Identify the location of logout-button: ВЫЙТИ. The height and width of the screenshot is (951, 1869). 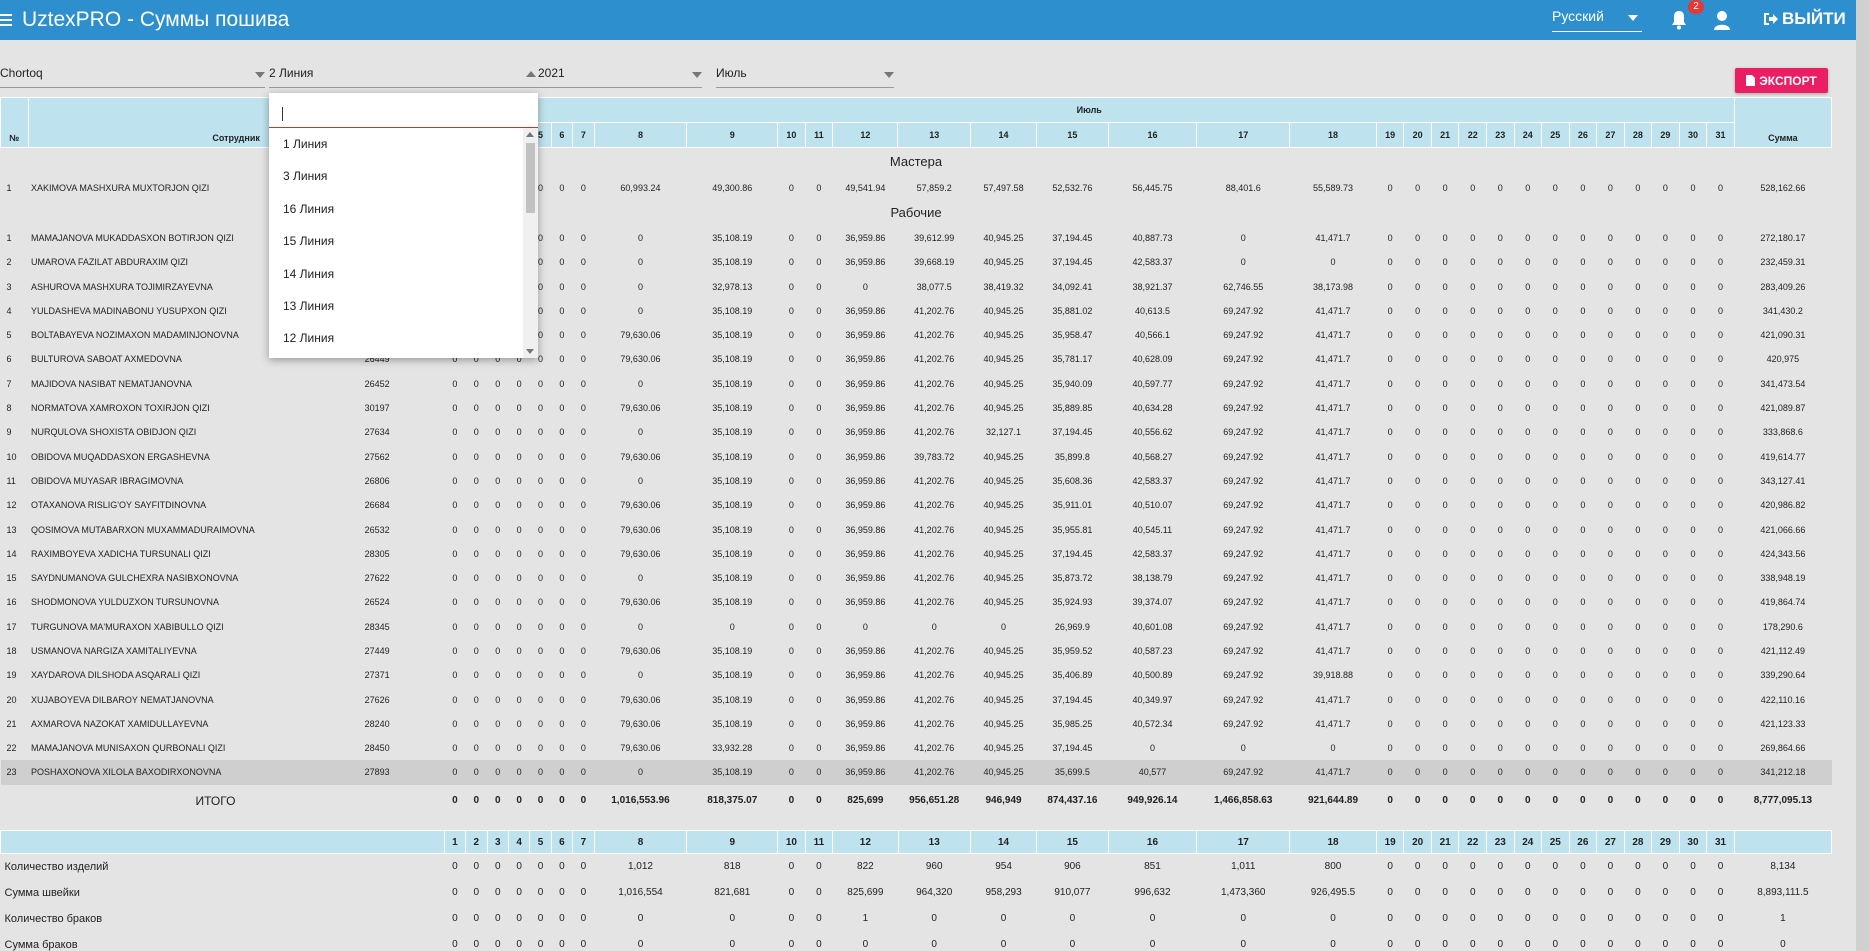
(1804, 19).